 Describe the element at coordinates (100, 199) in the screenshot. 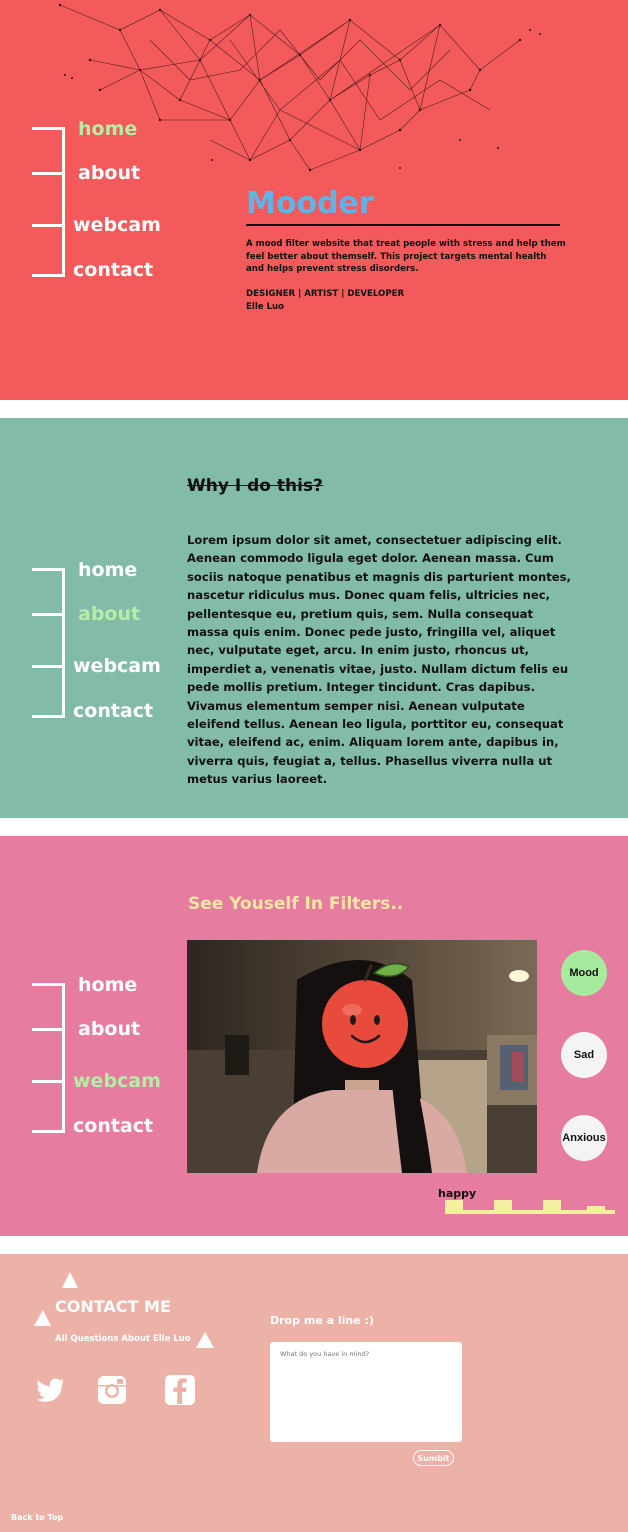

I see `nav-home-section: home about webcam contact` at that location.